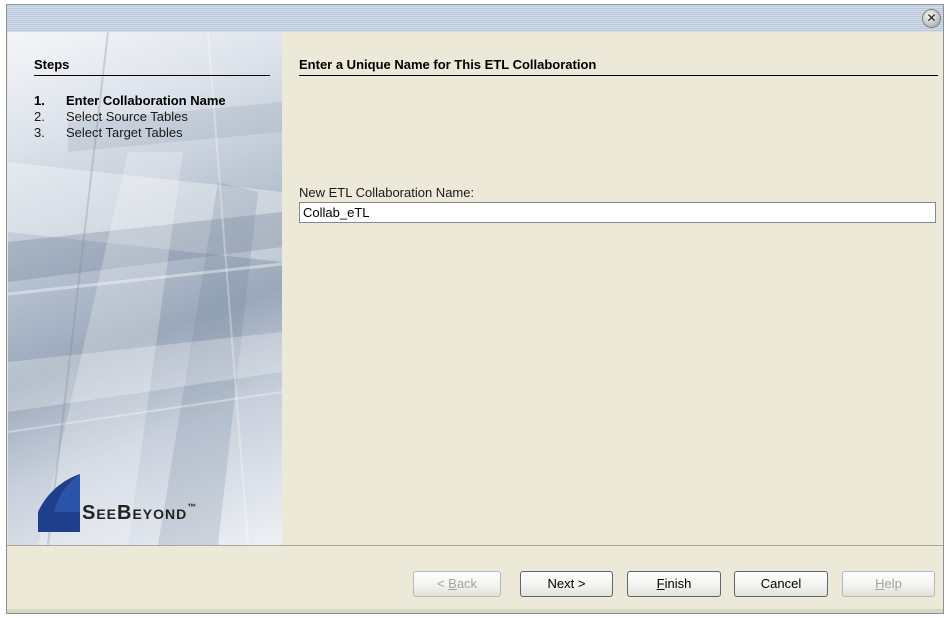 Image resolution: width=948 pixels, height=618 pixels. Describe the element at coordinates (467, 583) in the screenshot. I see `back-button-label: ack` at that location.